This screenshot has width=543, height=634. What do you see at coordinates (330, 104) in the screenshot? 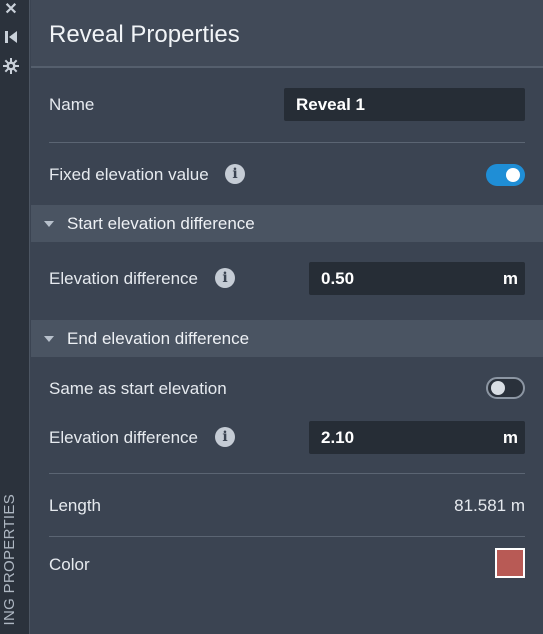
I see `name-field-value: Reveal 1` at bounding box center [330, 104].